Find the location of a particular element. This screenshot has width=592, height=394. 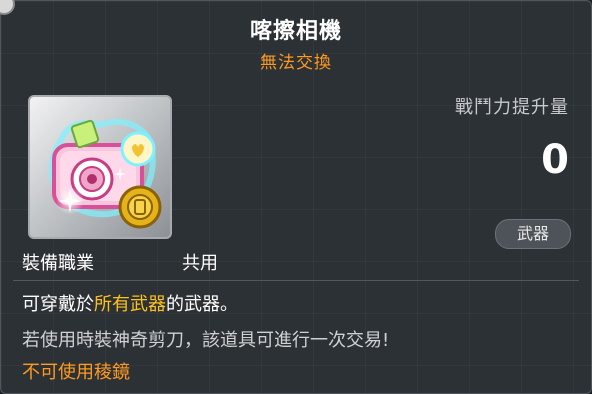

job-value: 共用 is located at coordinates (200, 263).